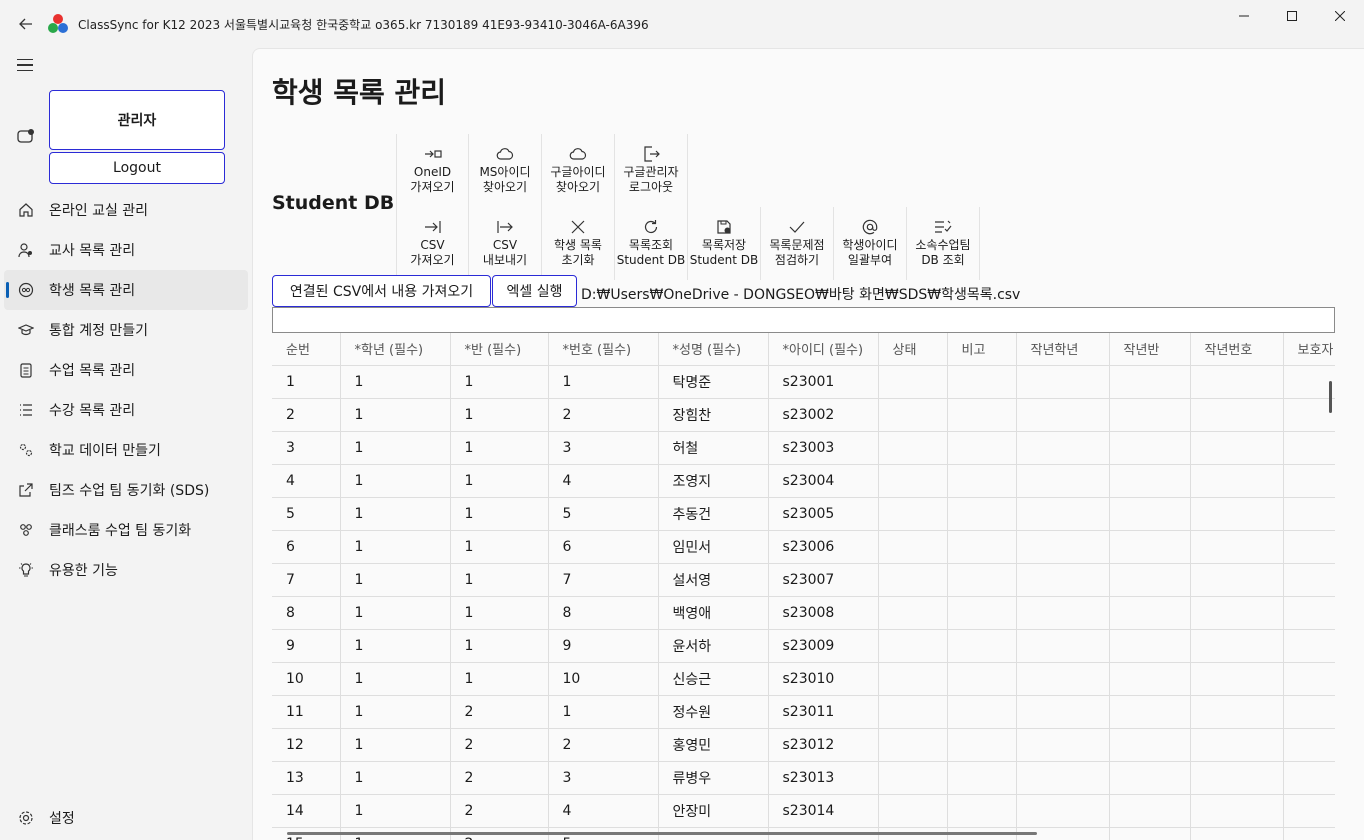  I want to click on toolbar-button-arrow-to-bar: CSV 가져오기, so click(432, 243).